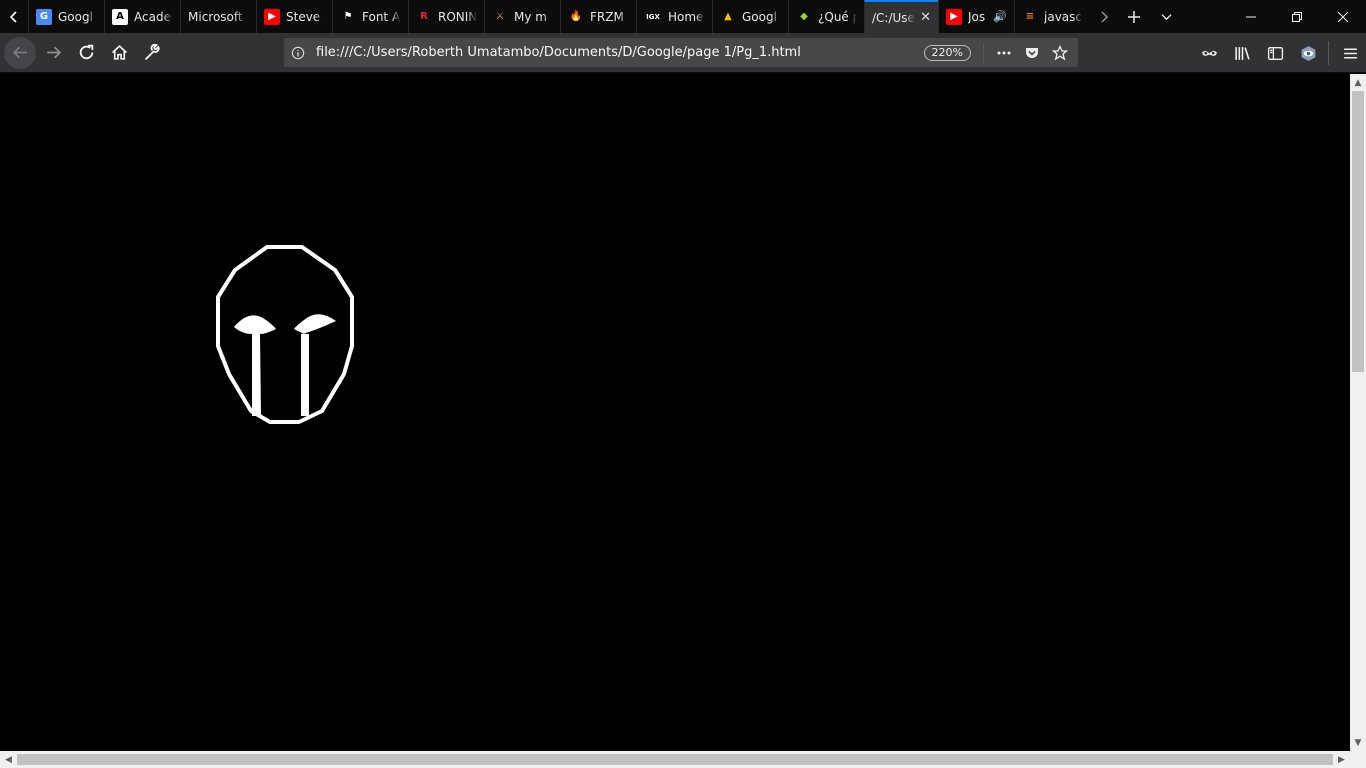 Image resolution: width=1366 pixels, height=768 pixels. Describe the element at coordinates (1358, 82) in the screenshot. I see `scroll-up-arrow-icon: ▲` at that location.